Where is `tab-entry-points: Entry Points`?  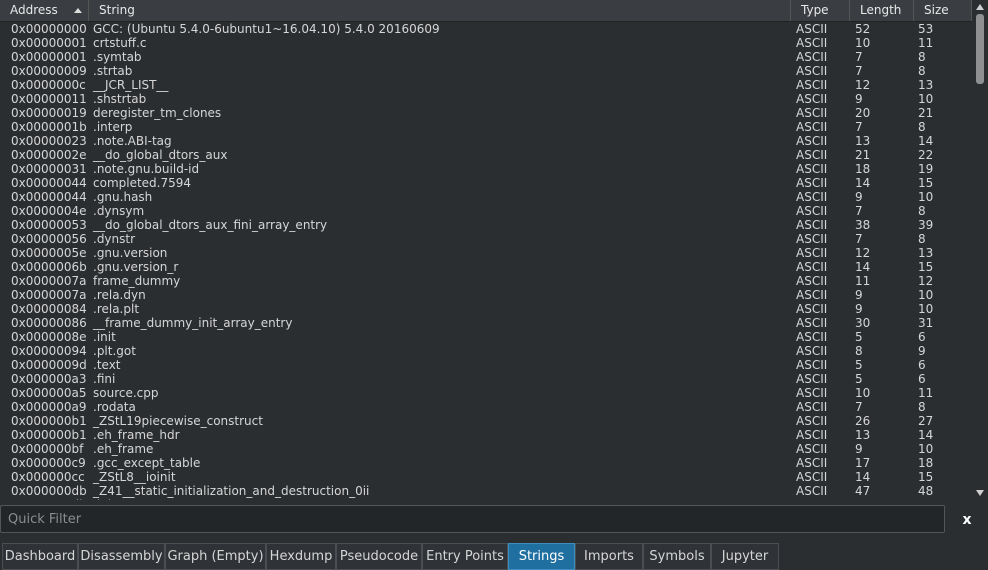
tab-entry-points: Entry Points is located at coordinates (465, 556).